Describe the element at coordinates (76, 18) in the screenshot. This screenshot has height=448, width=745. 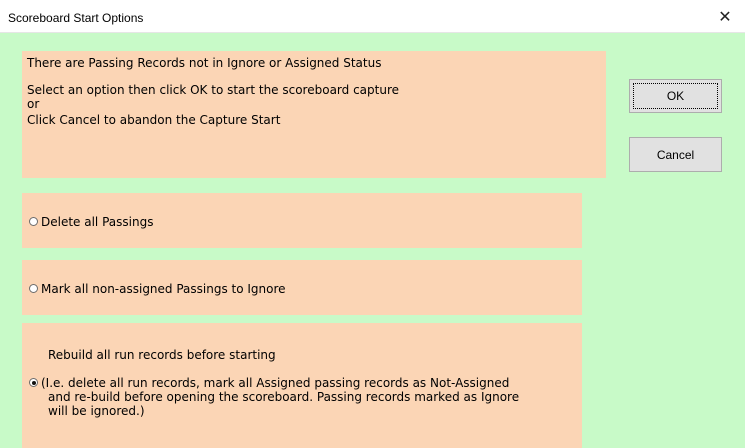
I see `dialog-title: Scoreboard Start Options` at that location.